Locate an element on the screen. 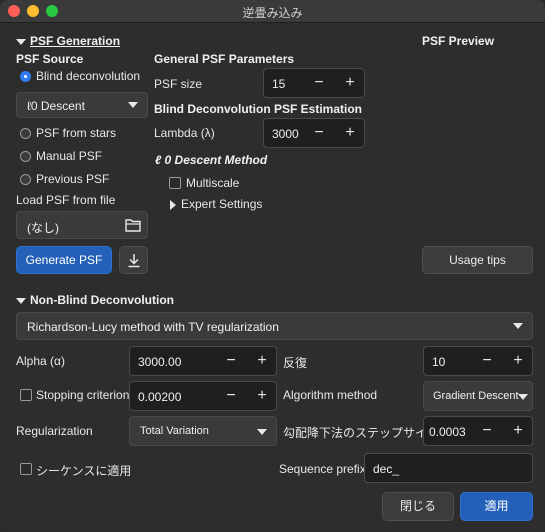 Image resolution: width=545 pixels, height=532 pixels. triangle-right-icon is located at coordinates (173, 204).